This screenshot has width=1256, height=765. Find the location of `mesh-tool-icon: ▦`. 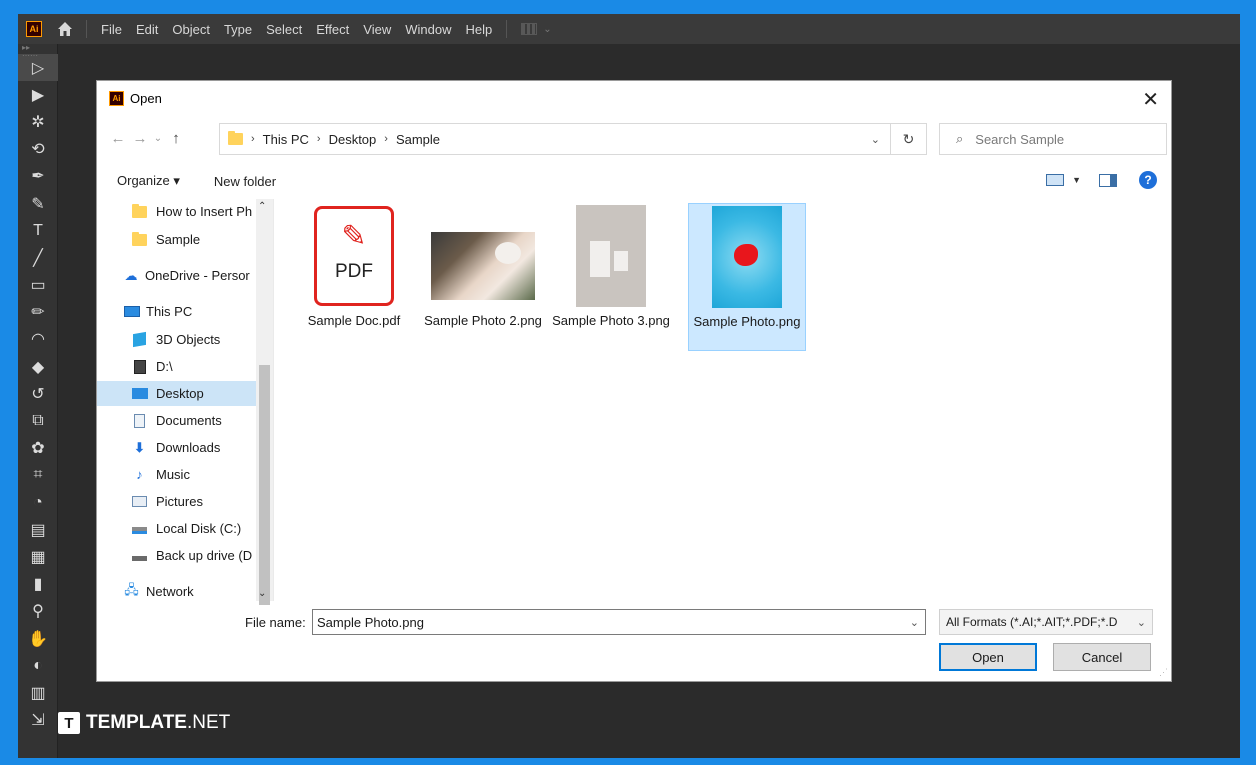

mesh-tool-icon: ▦ is located at coordinates (38, 556).